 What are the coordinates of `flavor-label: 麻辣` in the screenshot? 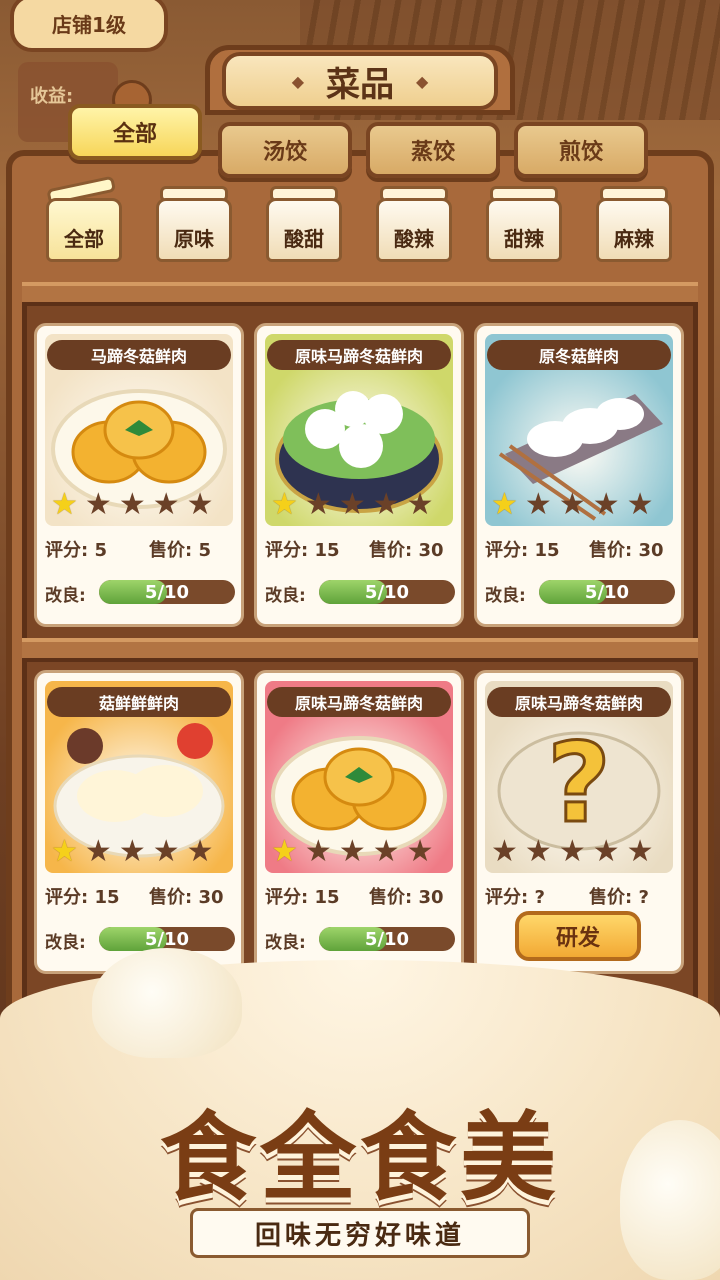 It's located at (634, 230).